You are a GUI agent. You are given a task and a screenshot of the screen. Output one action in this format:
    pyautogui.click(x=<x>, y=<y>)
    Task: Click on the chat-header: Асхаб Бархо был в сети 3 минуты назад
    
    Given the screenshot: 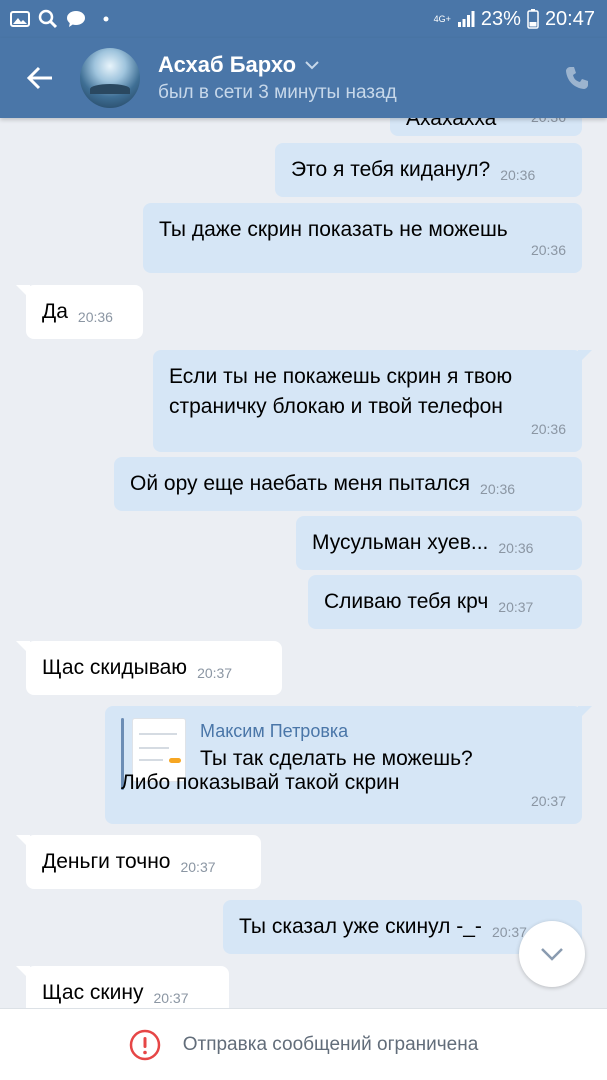 What is the action you would take?
    pyautogui.click(x=303, y=78)
    